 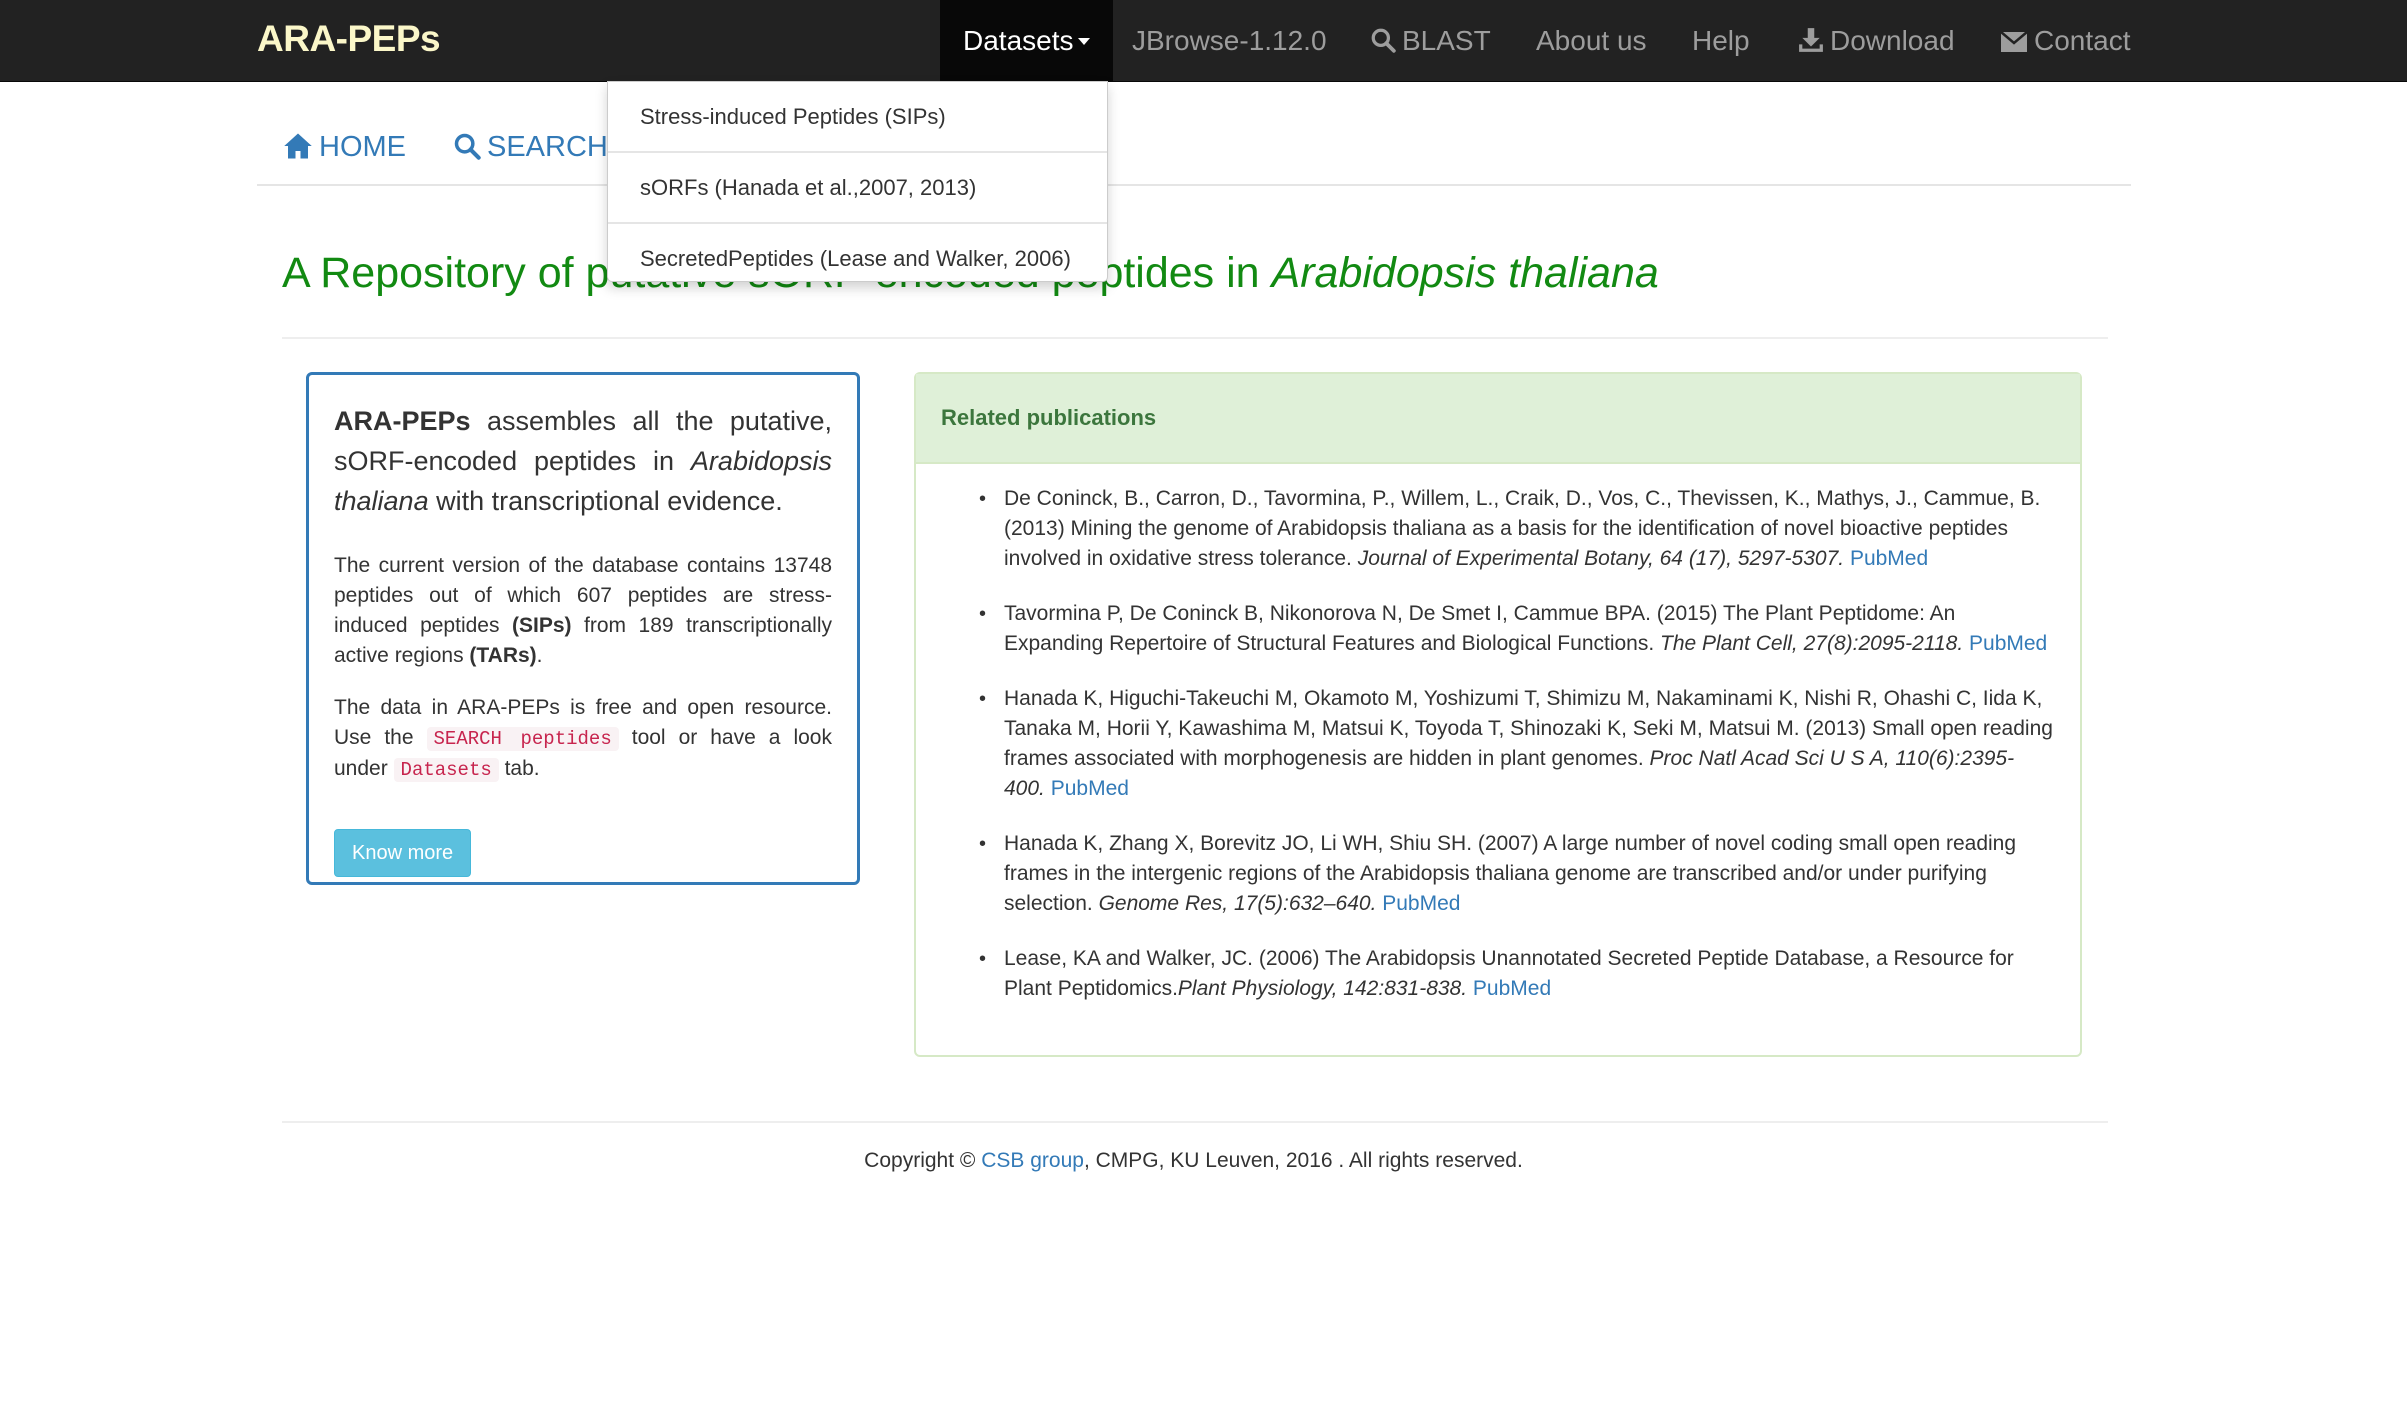 I want to click on divider, so click(x=1195, y=338).